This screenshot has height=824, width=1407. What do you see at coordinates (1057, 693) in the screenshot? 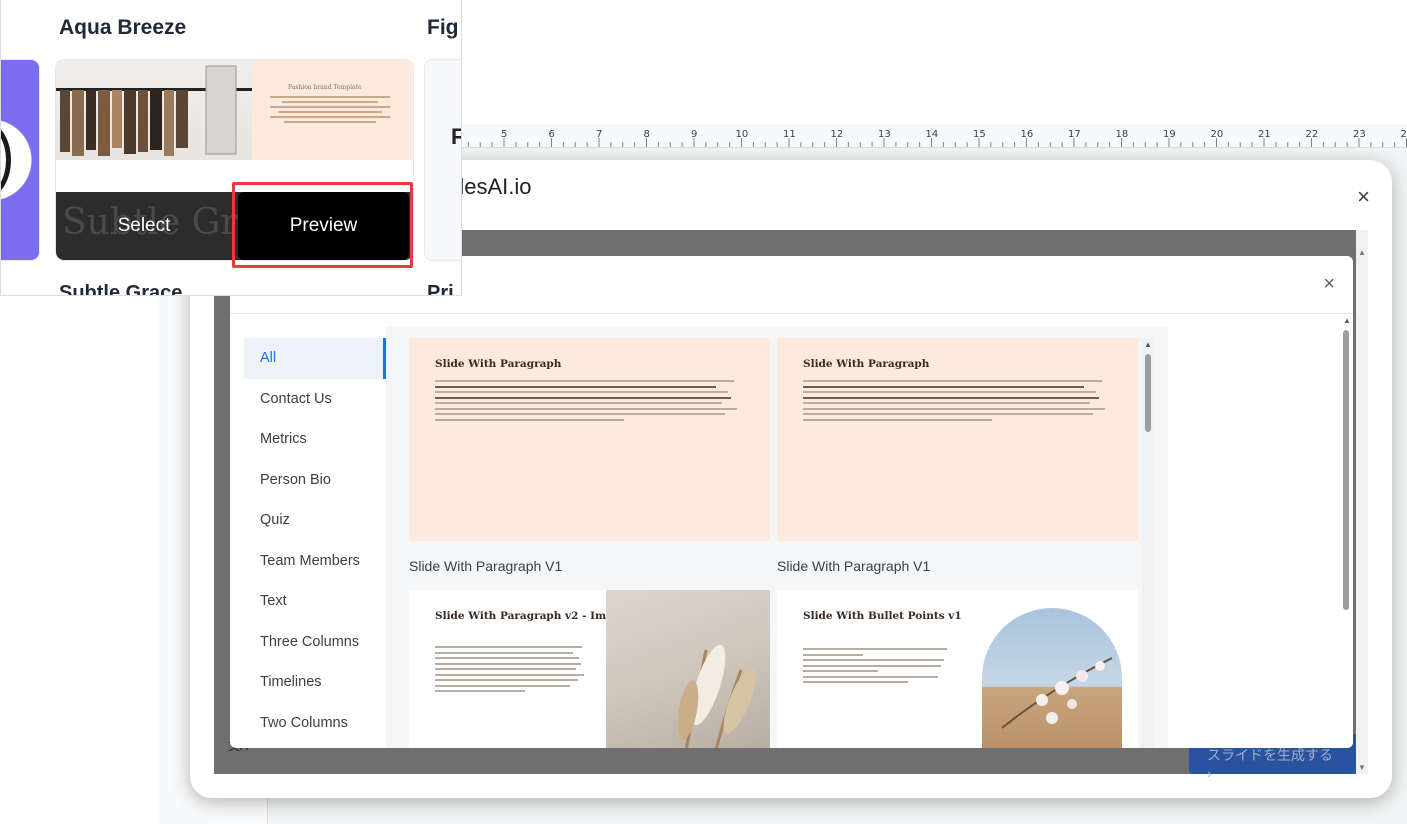
I see `blossom-branch-illustration` at bounding box center [1057, 693].